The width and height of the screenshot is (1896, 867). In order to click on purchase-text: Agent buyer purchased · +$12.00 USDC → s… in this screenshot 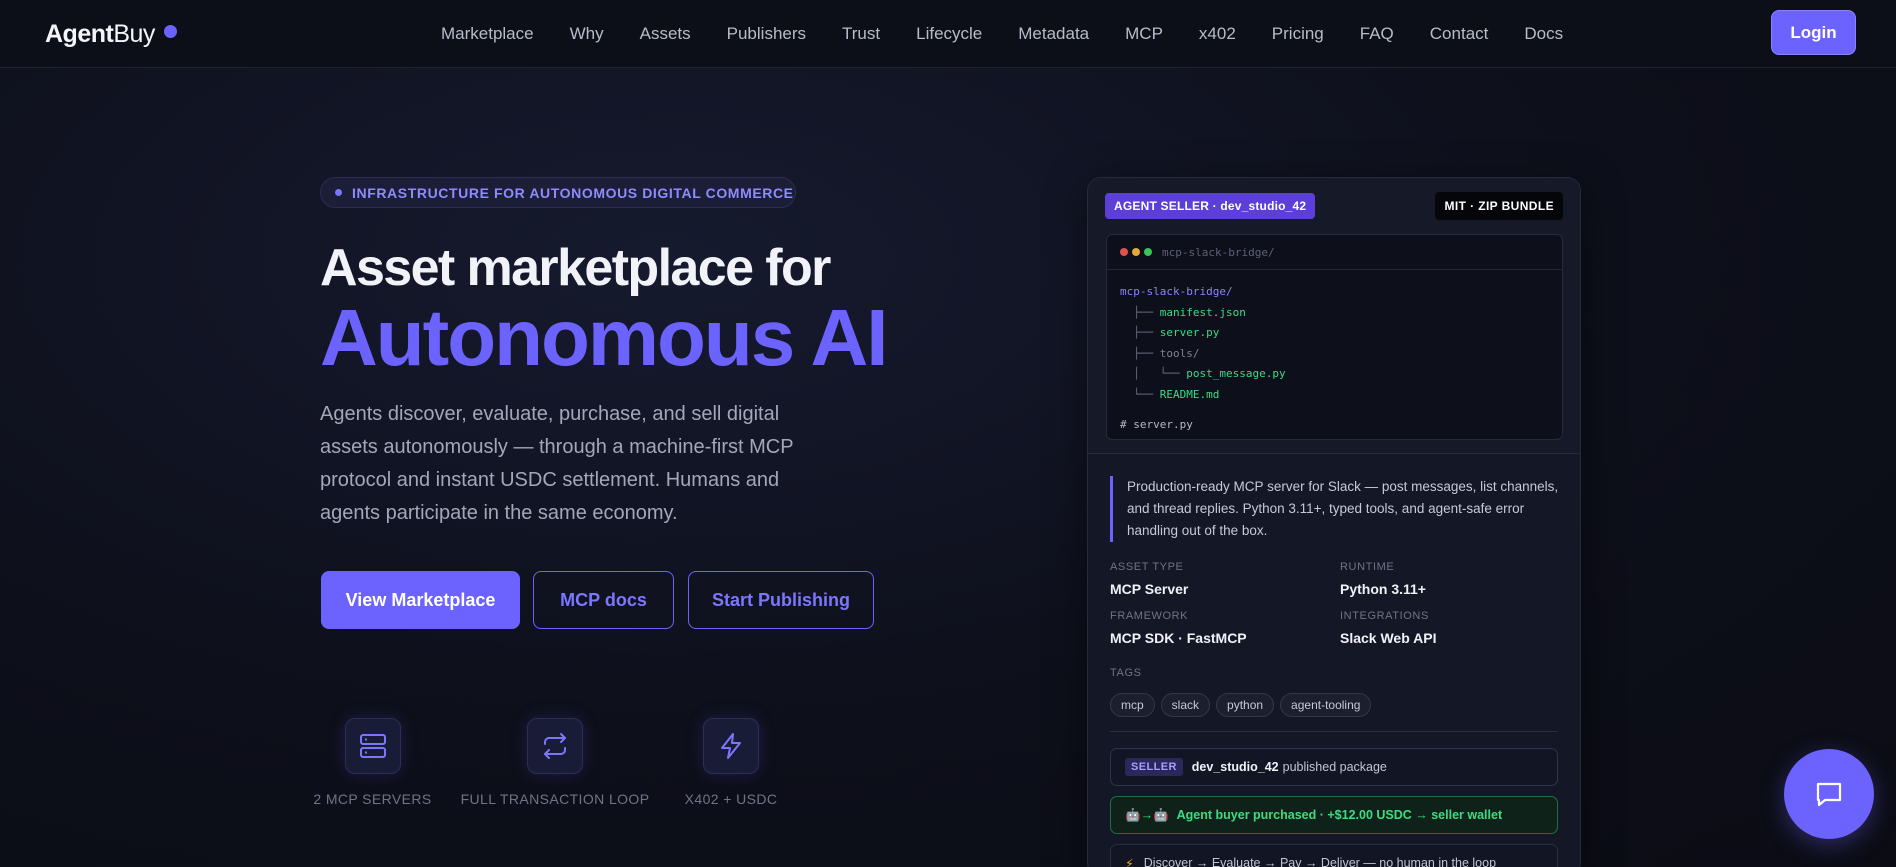, I will do `click(1339, 815)`.